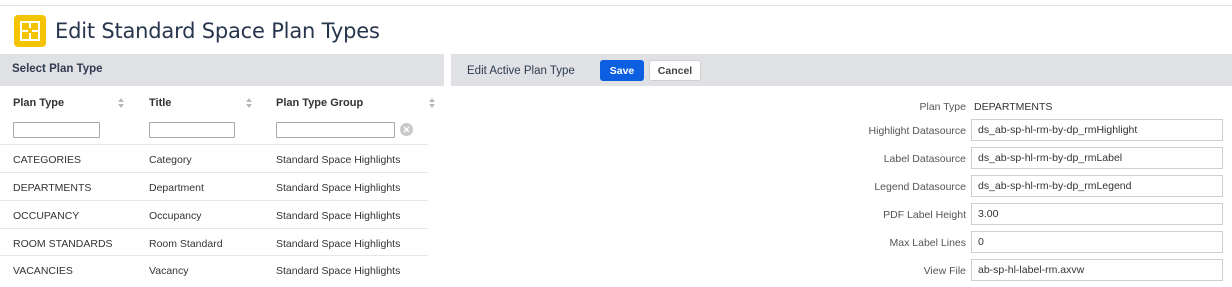 The image size is (1232, 287). I want to click on field-label-highlight-datasource: Highlight Datasource, so click(917, 131).